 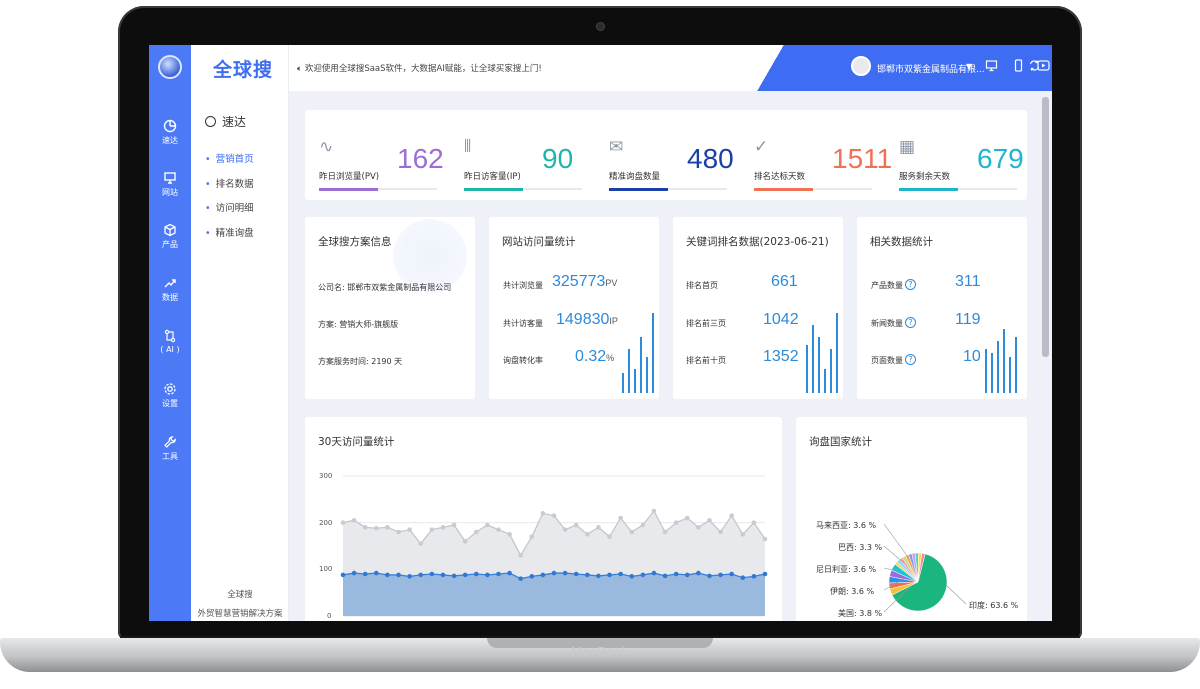 What do you see at coordinates (229, 207) in the screenshot?
I see `subnav-item-visits: 访问明细` at bounding box center [229, 207].